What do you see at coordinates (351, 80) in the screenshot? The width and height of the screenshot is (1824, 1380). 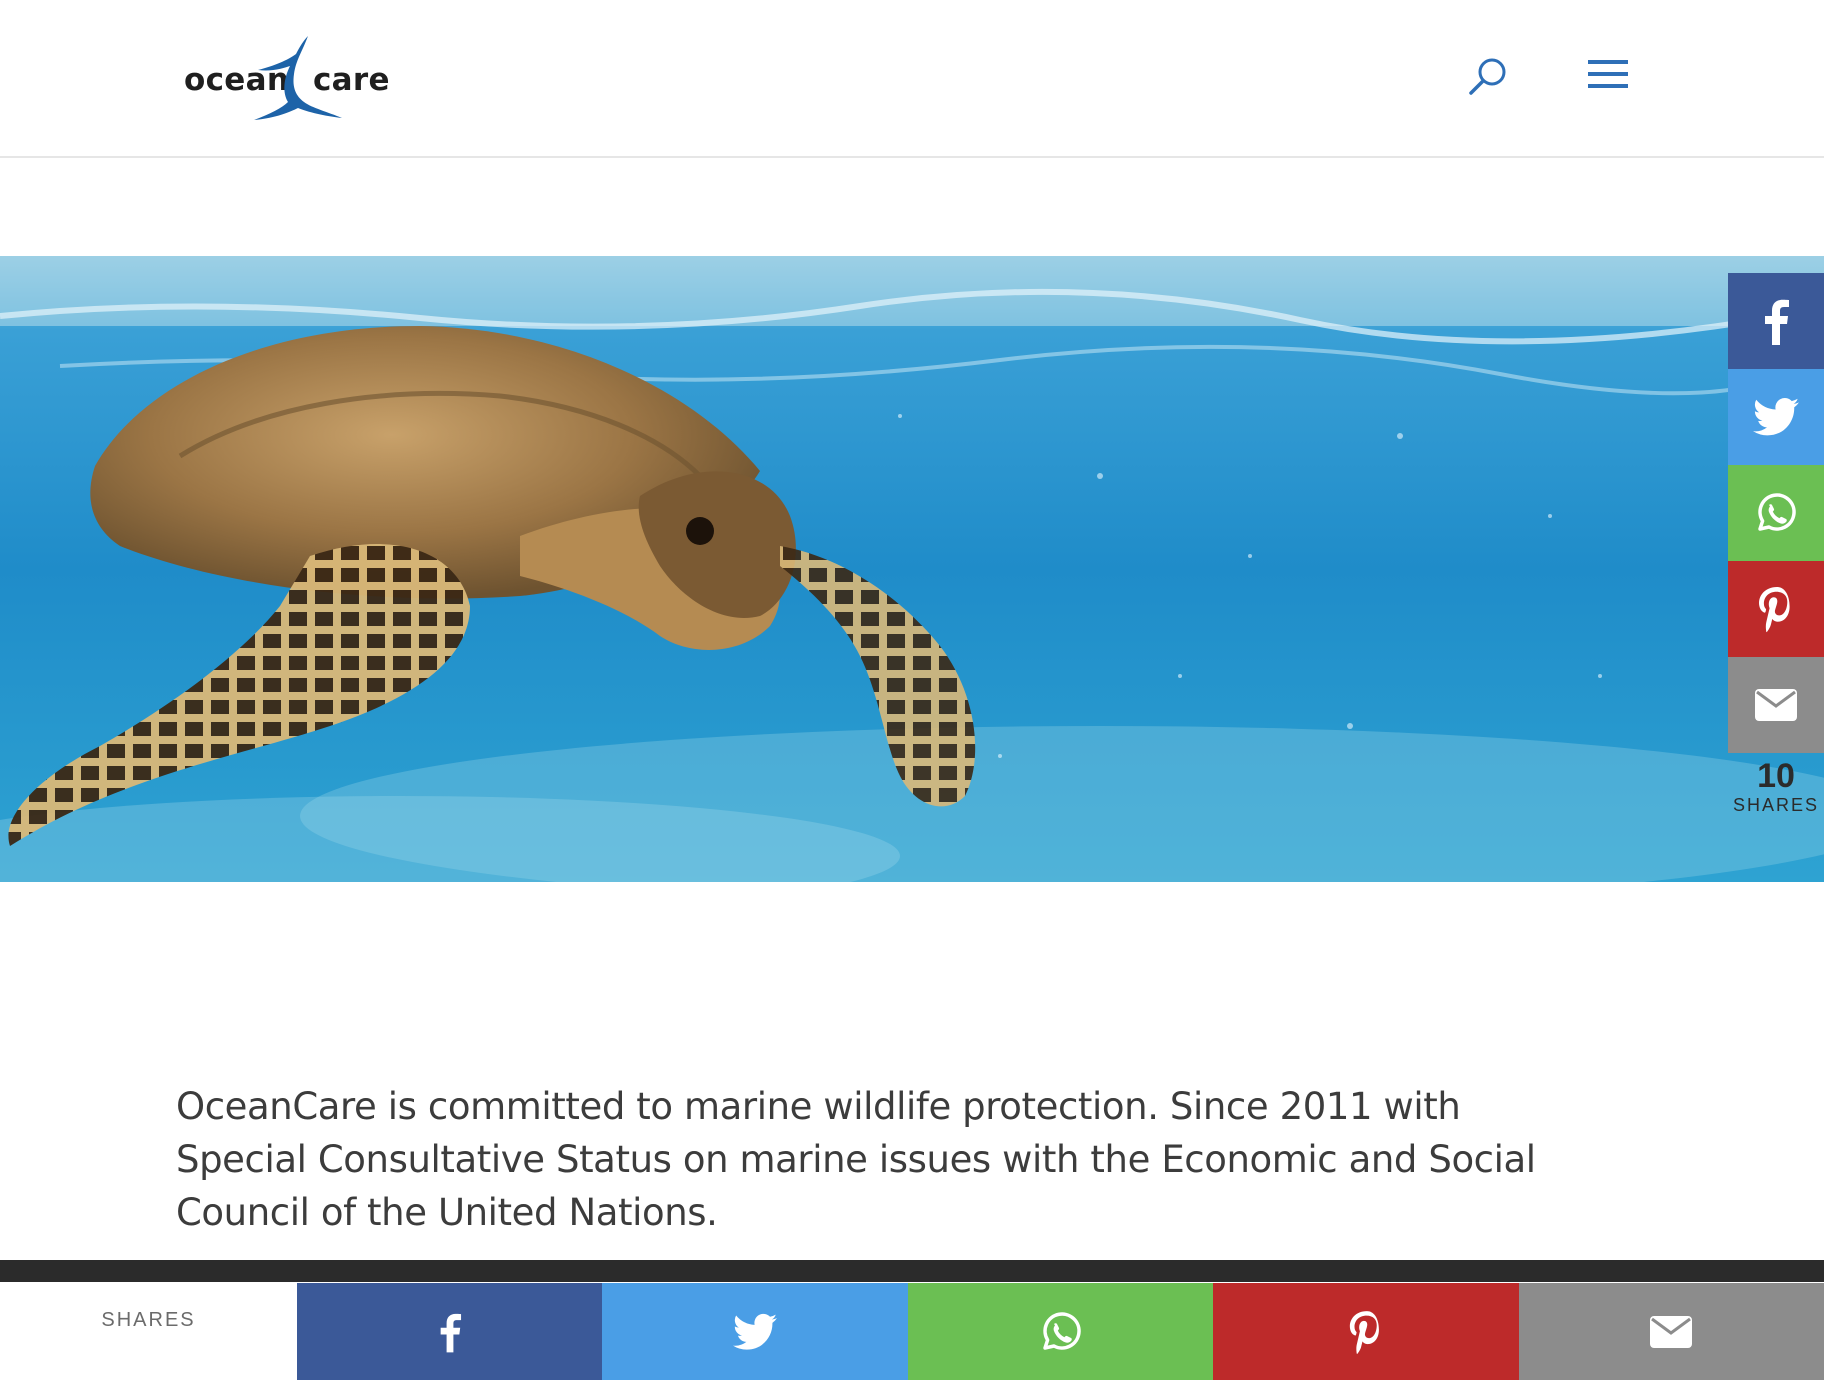 I see `logo-word-care: care` at bounding box center [351, 80].